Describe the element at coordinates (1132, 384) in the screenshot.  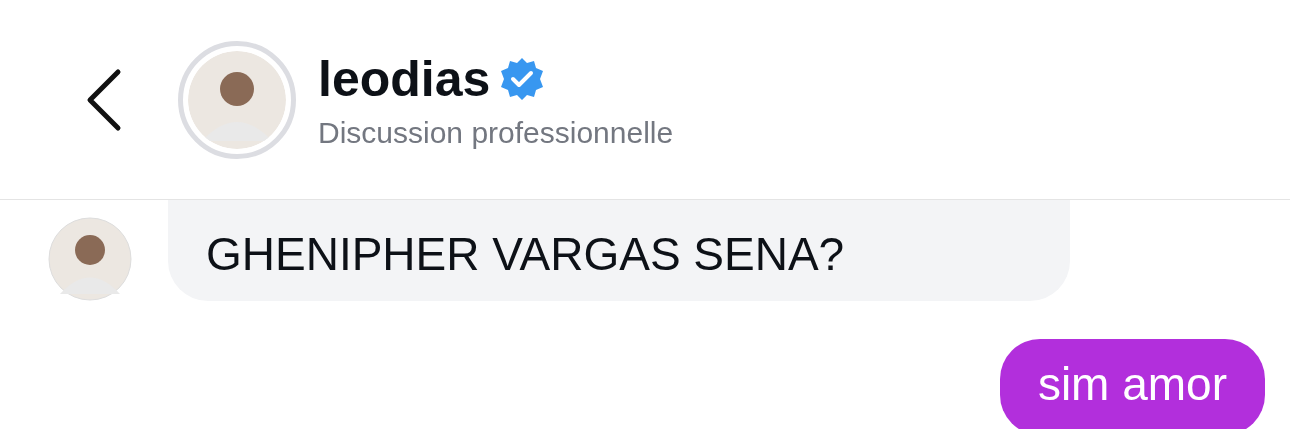
I see `message-bubble: sim amor` at that location.